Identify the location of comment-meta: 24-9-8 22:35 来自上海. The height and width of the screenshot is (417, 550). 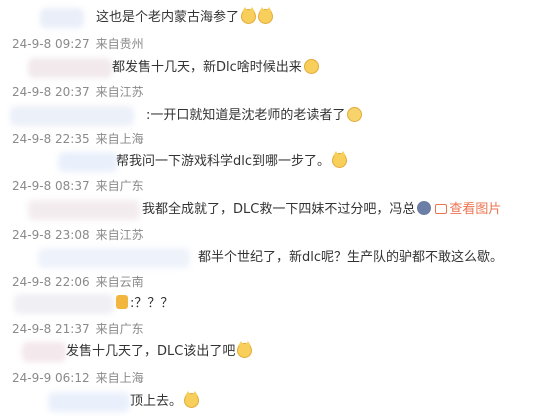
(78, 139).